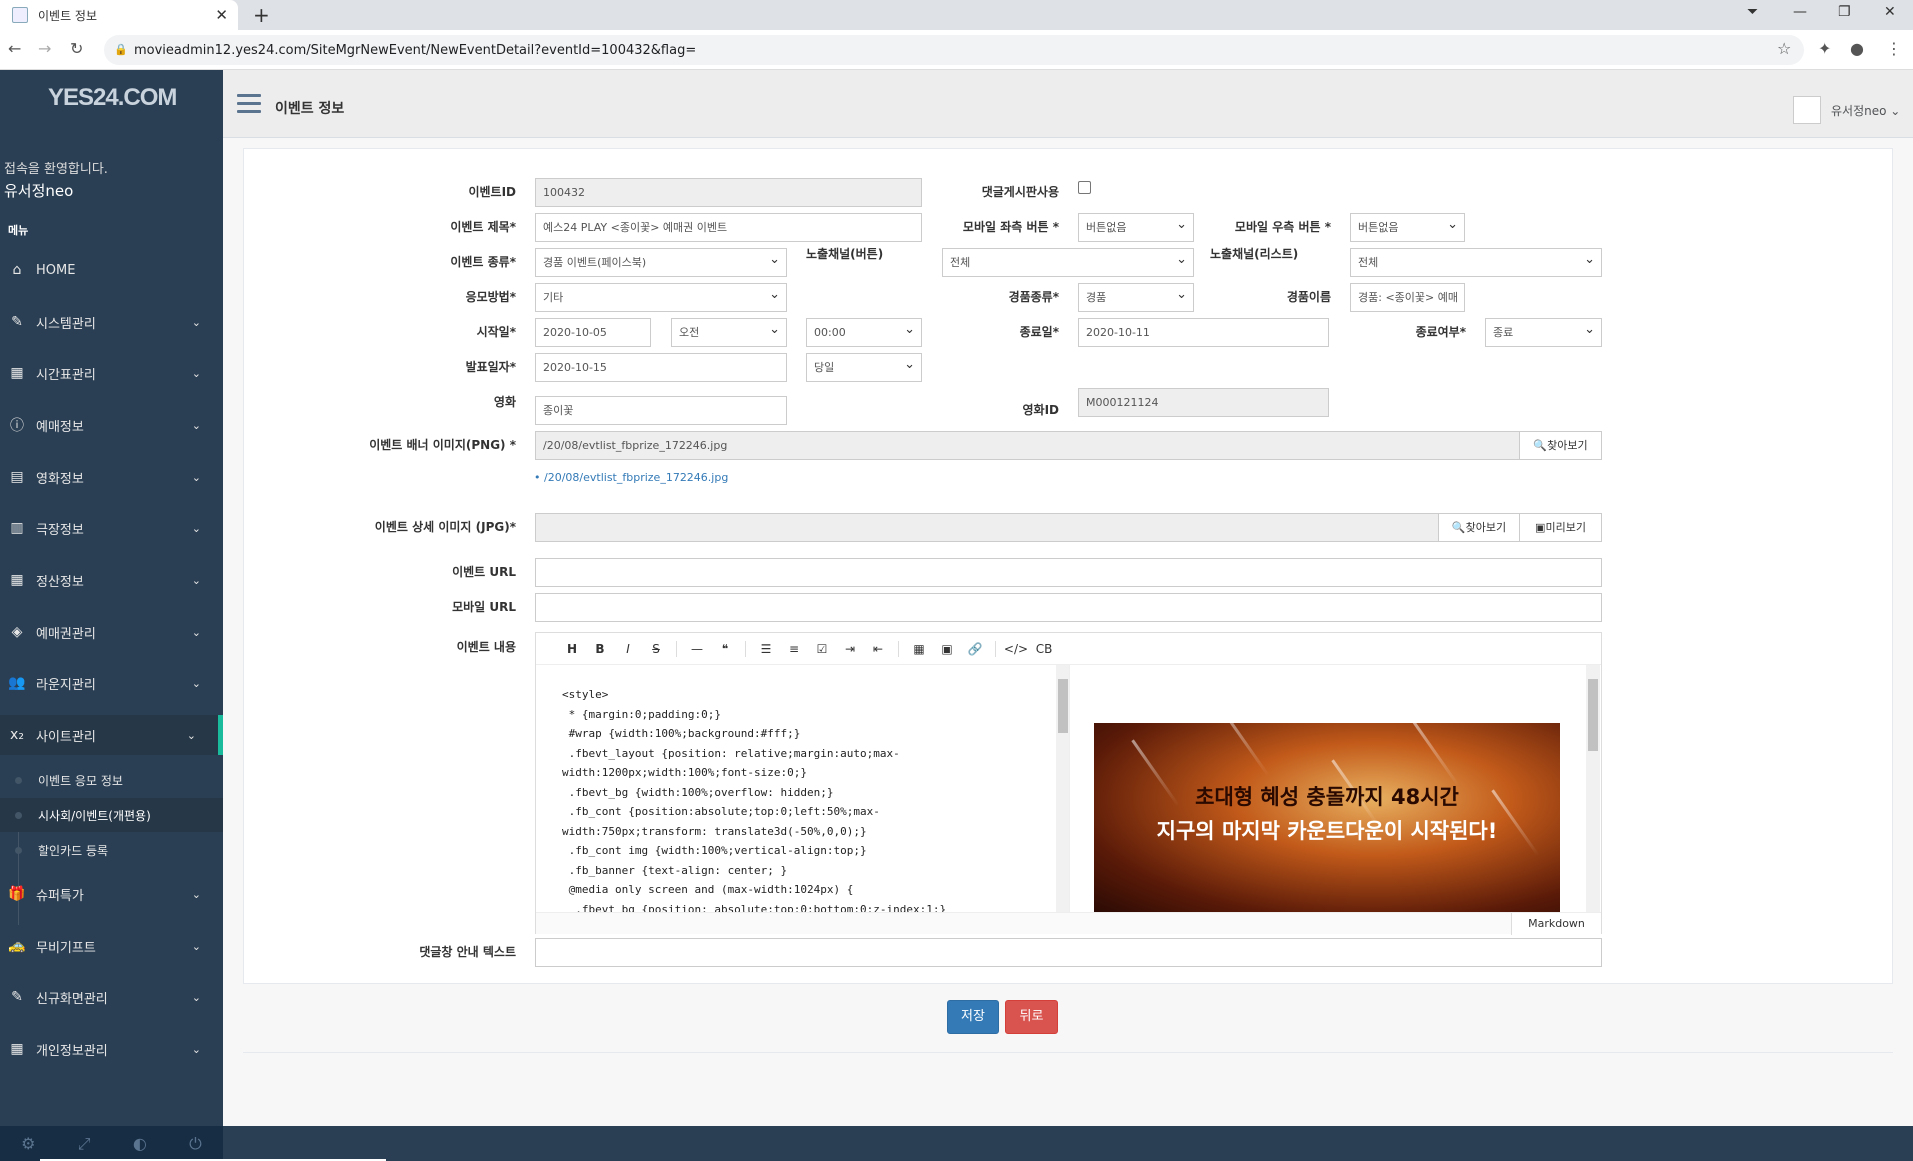  Describe the element at coordinates (864, 366) in the screenshot. I see `announce-when-select: 당일` at that location.